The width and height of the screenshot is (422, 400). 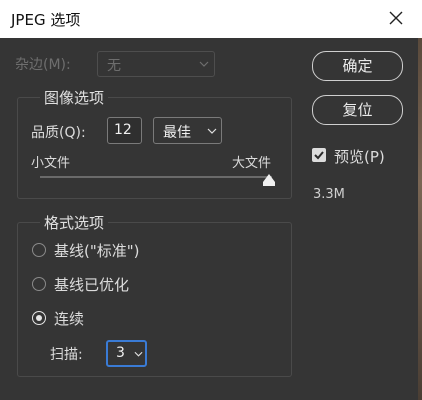 What do you see at coordinates (252, 163) in the screenshot?
I see `large-file-label: 大文件` at bounding box center [252, 163].